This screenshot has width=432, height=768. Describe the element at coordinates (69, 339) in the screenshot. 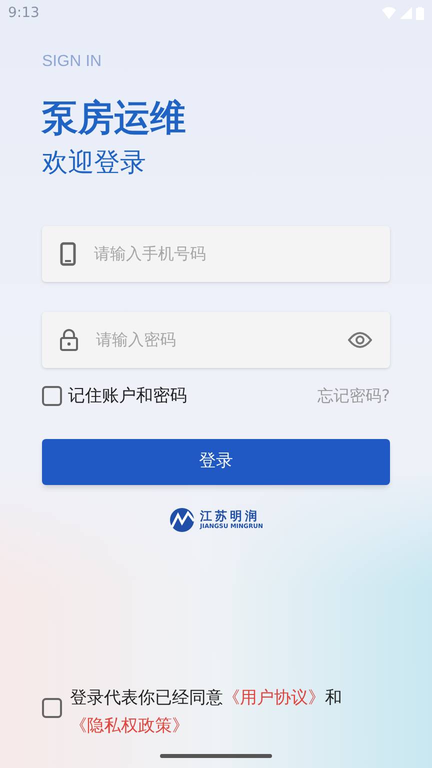

I see `lock-icon` at that location.